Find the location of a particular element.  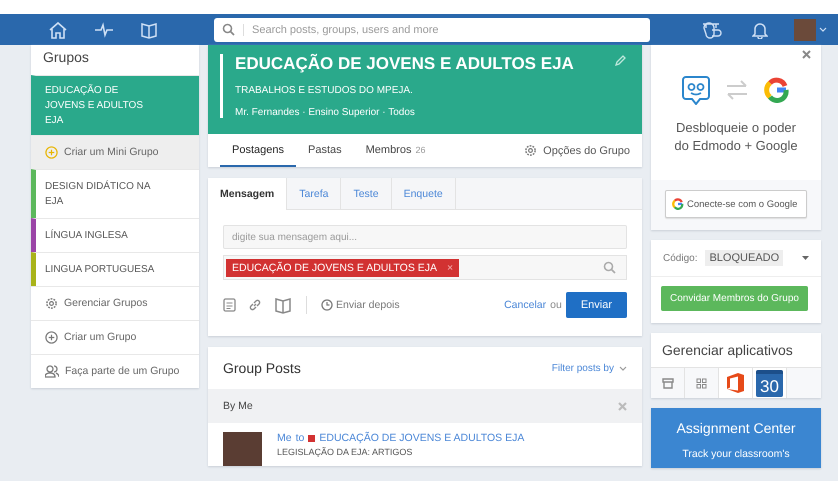

create-group-link: Criar um Grupo is located at coordinates (115, 337).